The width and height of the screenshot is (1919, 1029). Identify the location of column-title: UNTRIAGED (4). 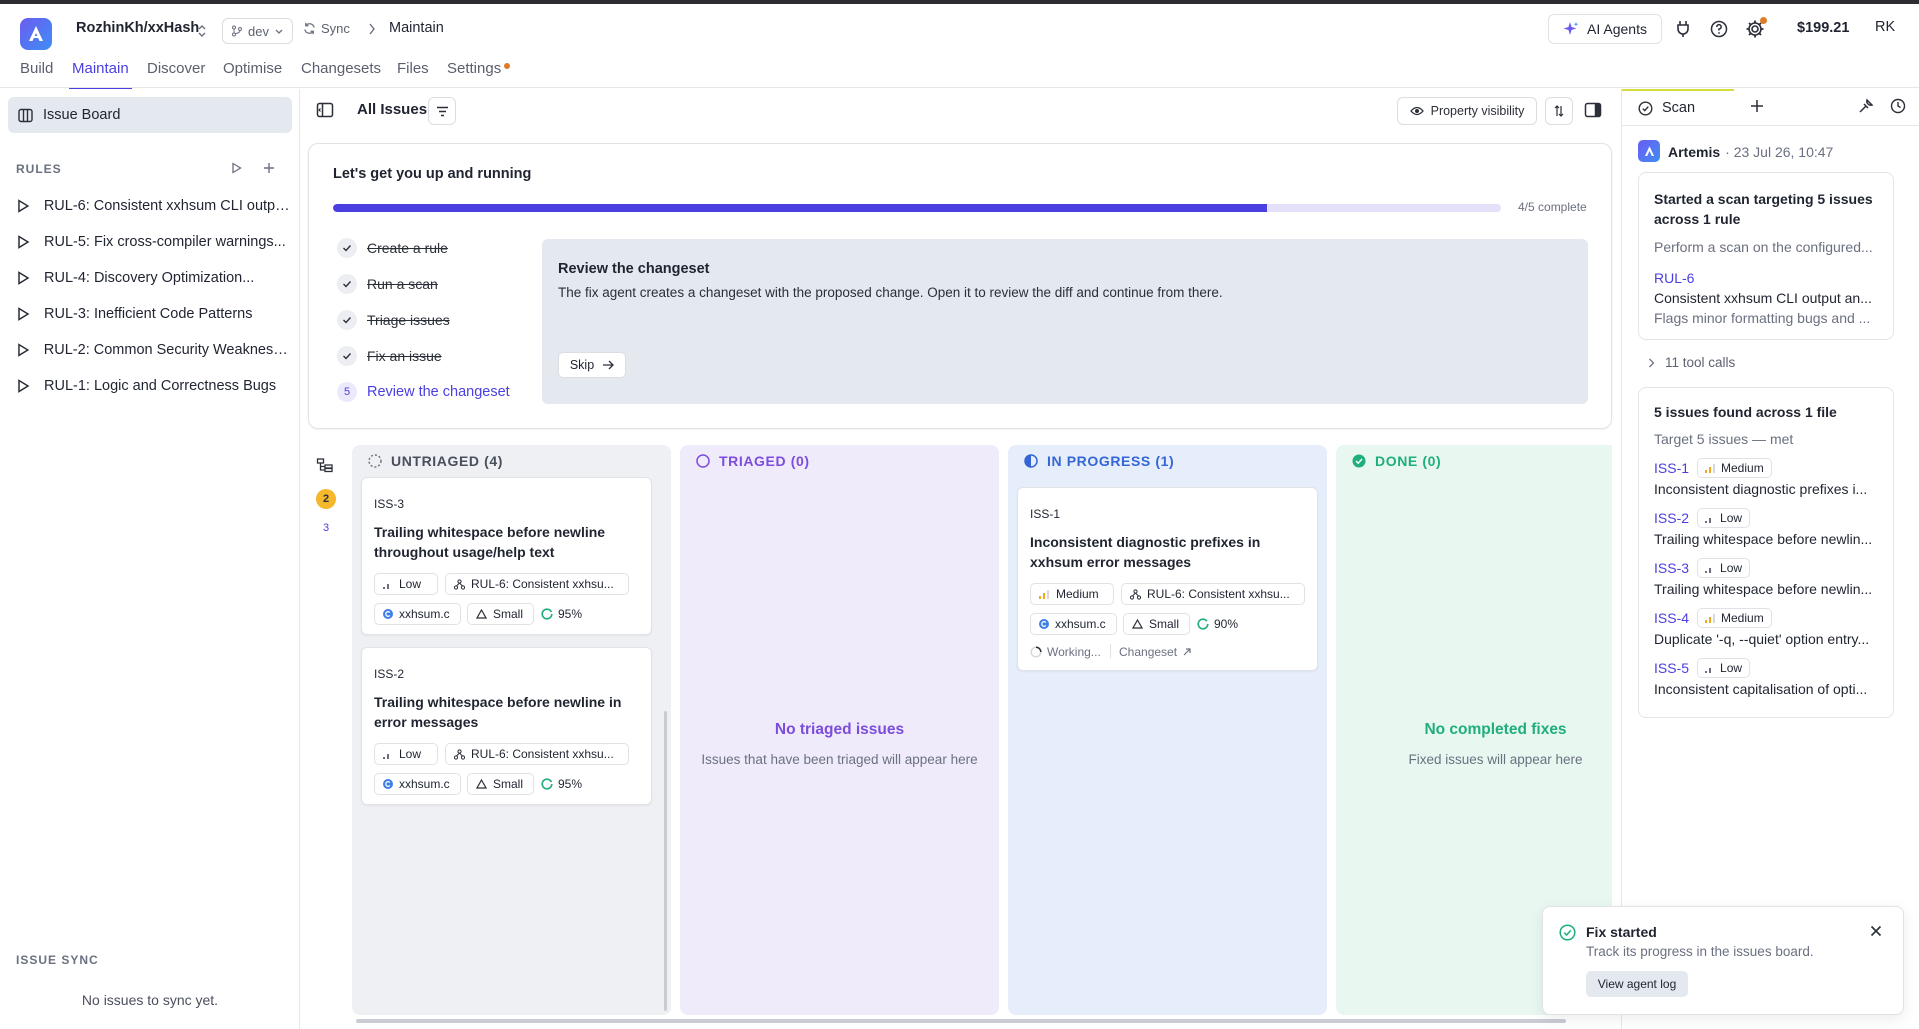
(447, 461).